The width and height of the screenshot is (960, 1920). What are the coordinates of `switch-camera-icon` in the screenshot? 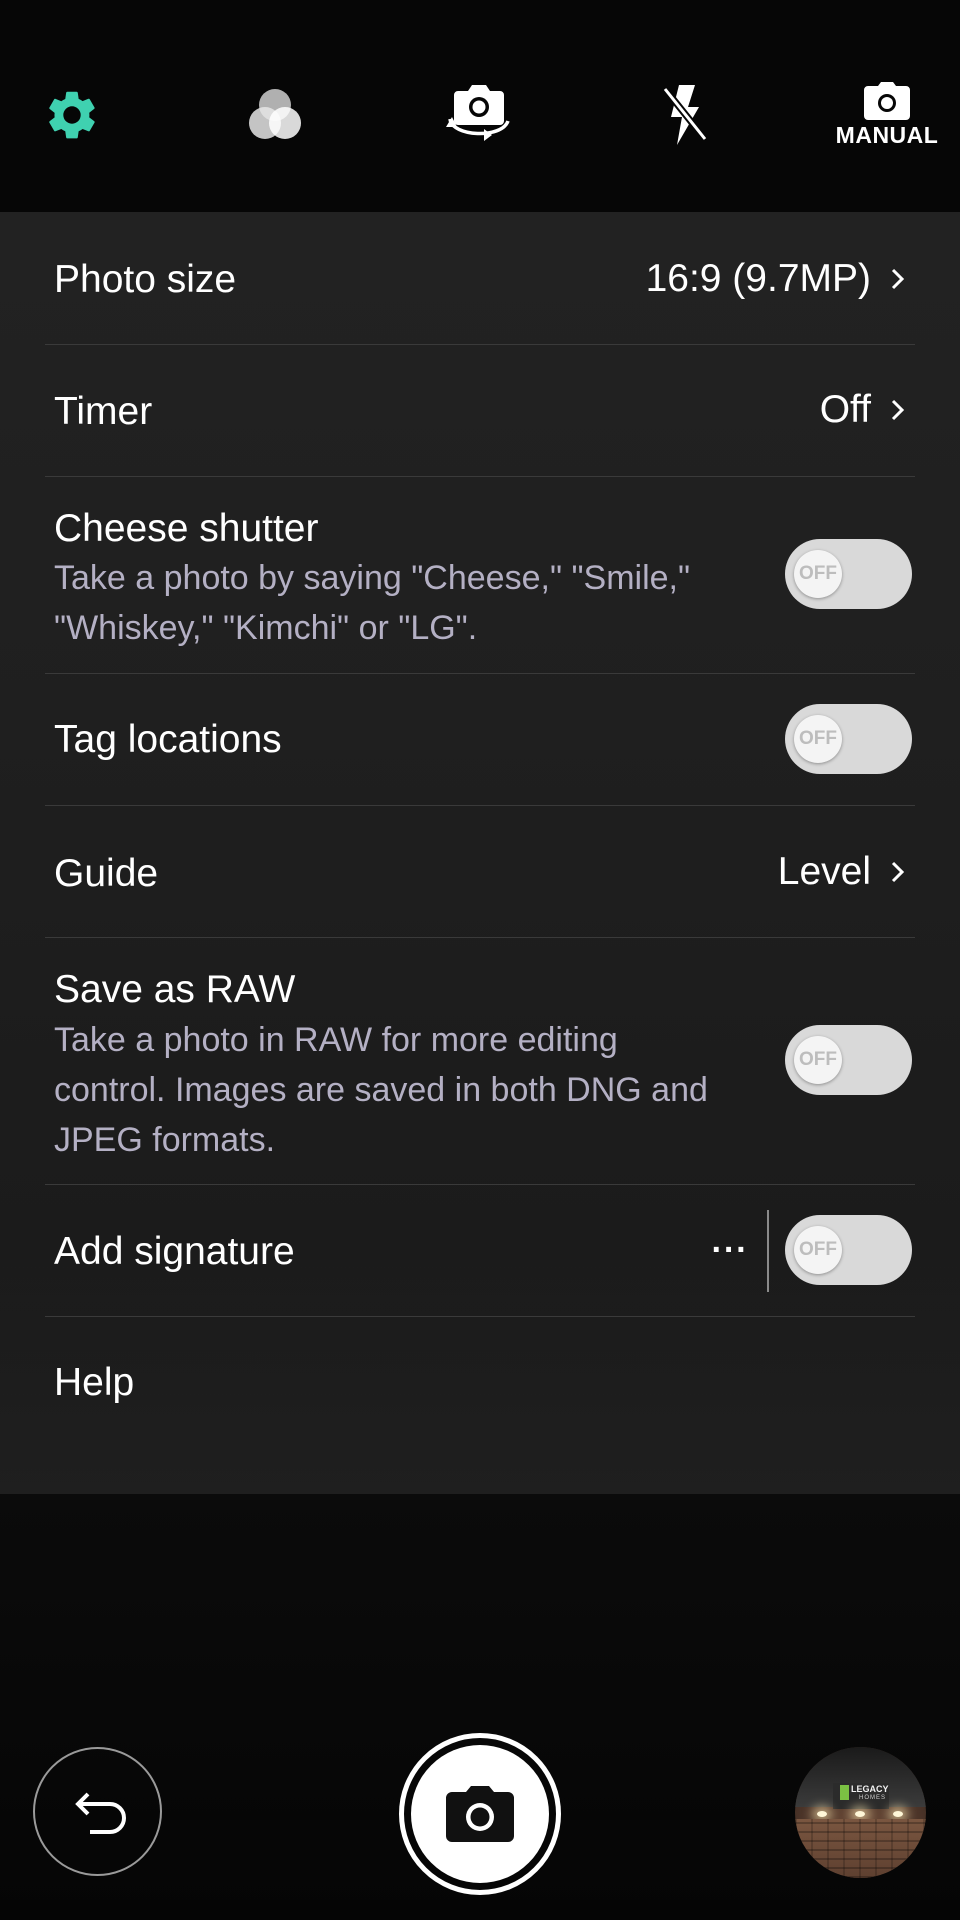 It's located at (478, 113).